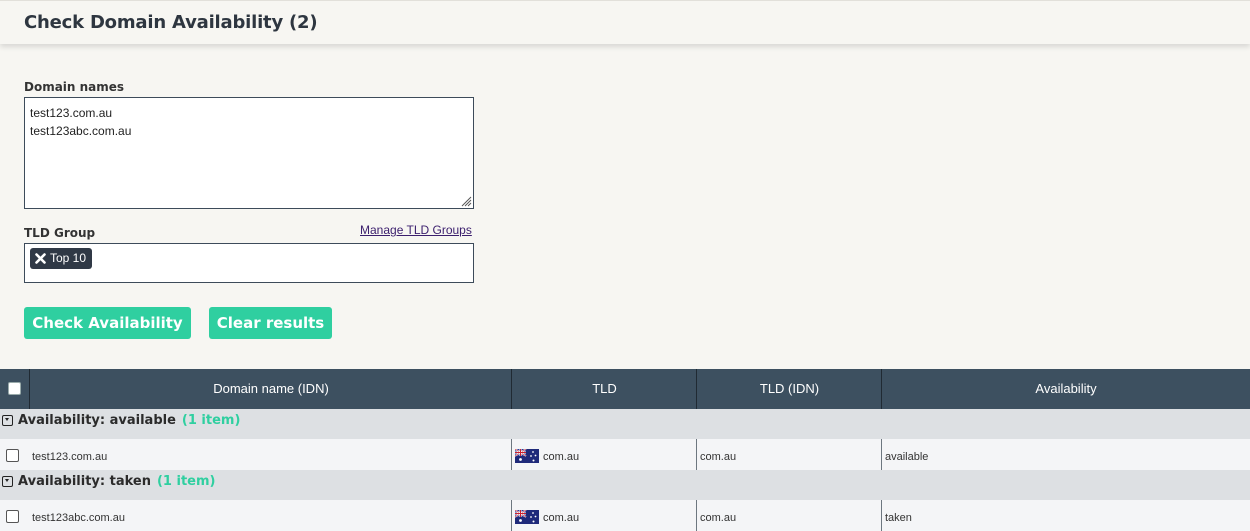 This screenshot has height=531, width=1250. I want to click on header-select-cell, so click(14, 389).